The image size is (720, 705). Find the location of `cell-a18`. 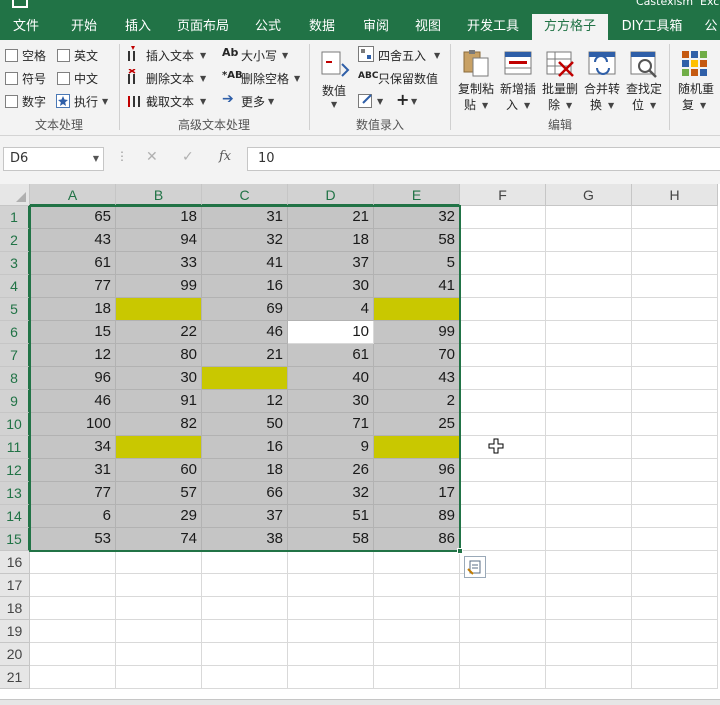

cell-a18 is located at coordinates (73, 608).